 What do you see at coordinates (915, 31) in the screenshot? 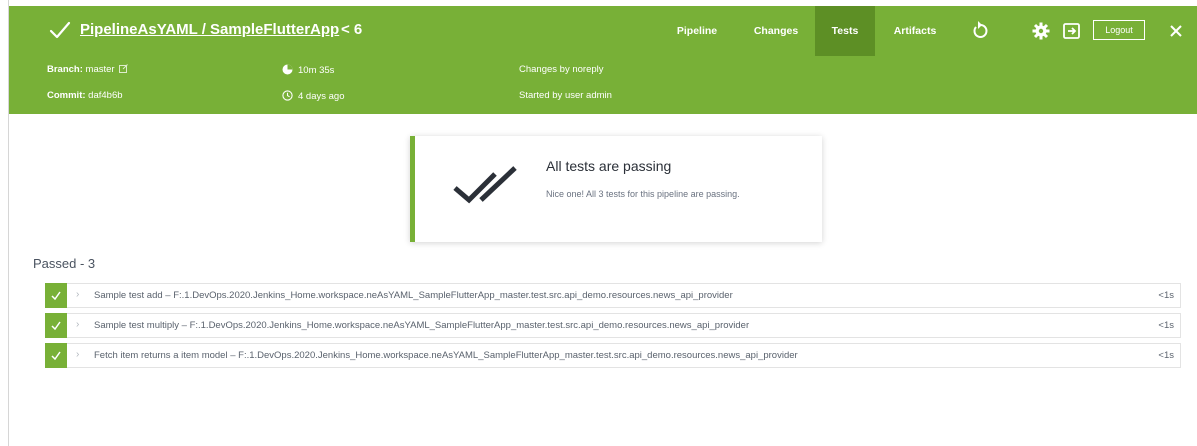
I see `tab-artifacts: Artifacts` at bounding box center [915, 31].